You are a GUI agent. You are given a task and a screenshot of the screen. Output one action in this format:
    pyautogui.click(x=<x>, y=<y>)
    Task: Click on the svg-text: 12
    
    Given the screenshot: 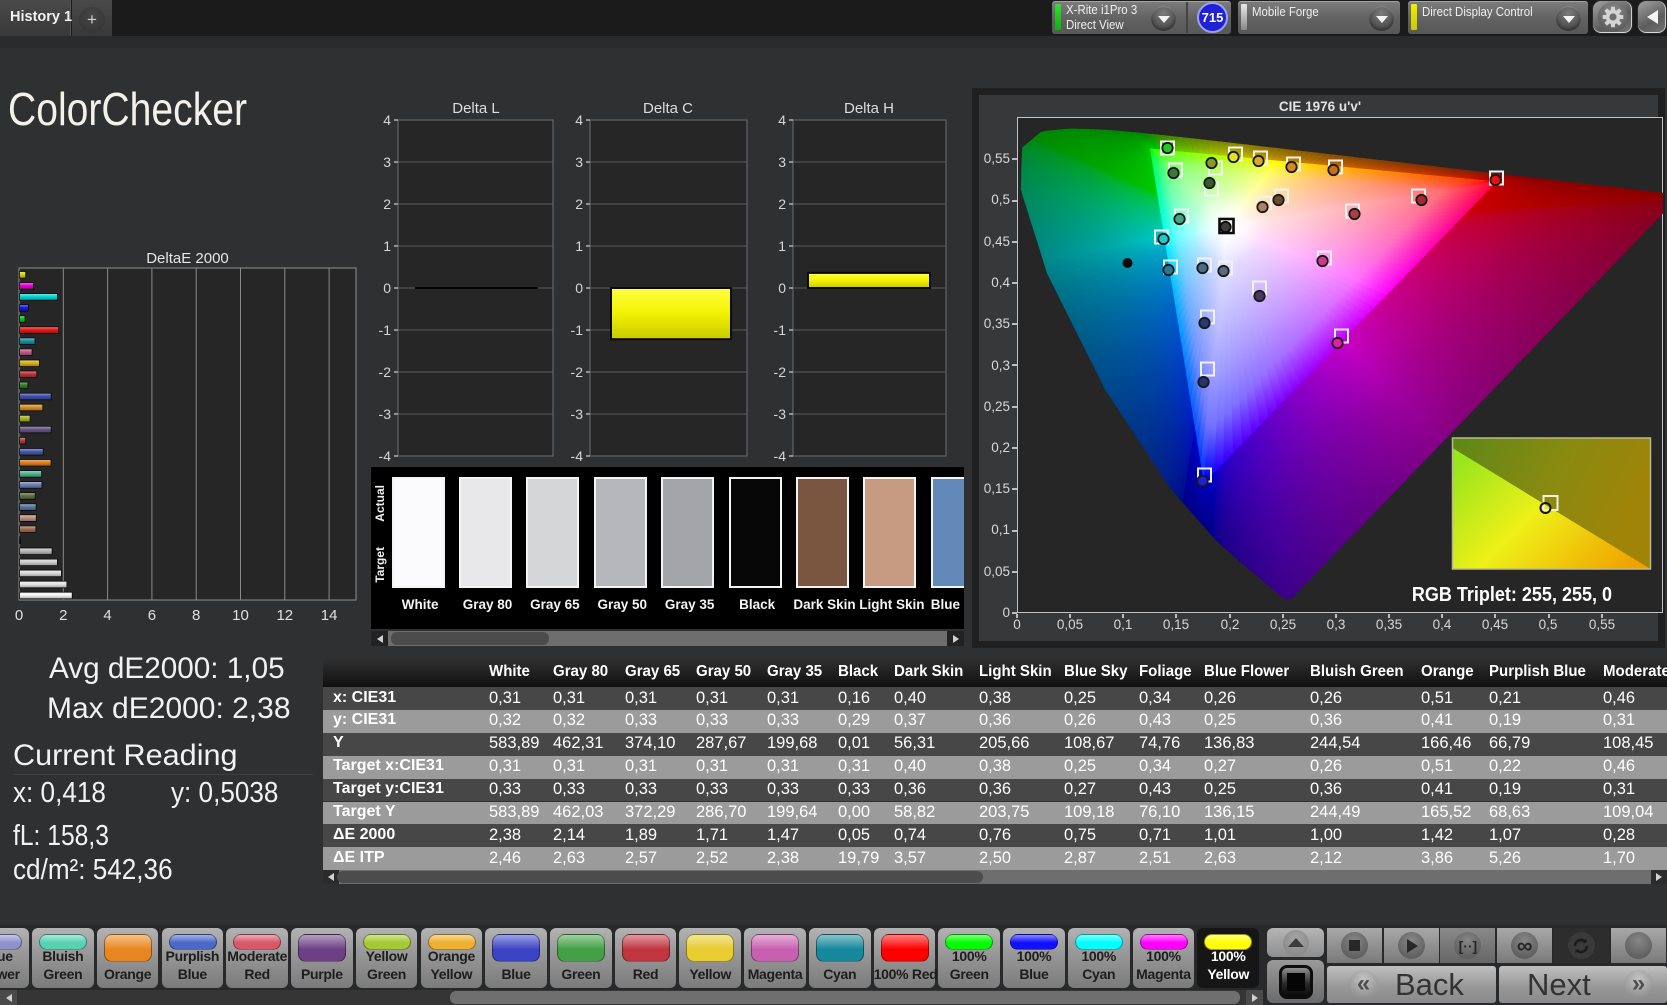 What is the action you would take?
    pyautogui.click(x=284, y=615)
    